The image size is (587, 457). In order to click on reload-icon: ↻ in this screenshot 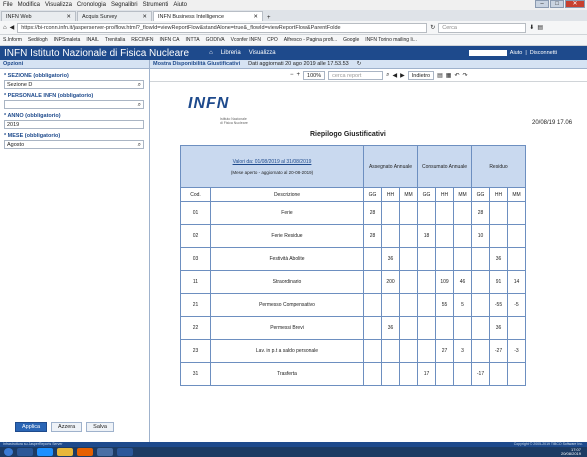, I will do `click(432, 27)`.